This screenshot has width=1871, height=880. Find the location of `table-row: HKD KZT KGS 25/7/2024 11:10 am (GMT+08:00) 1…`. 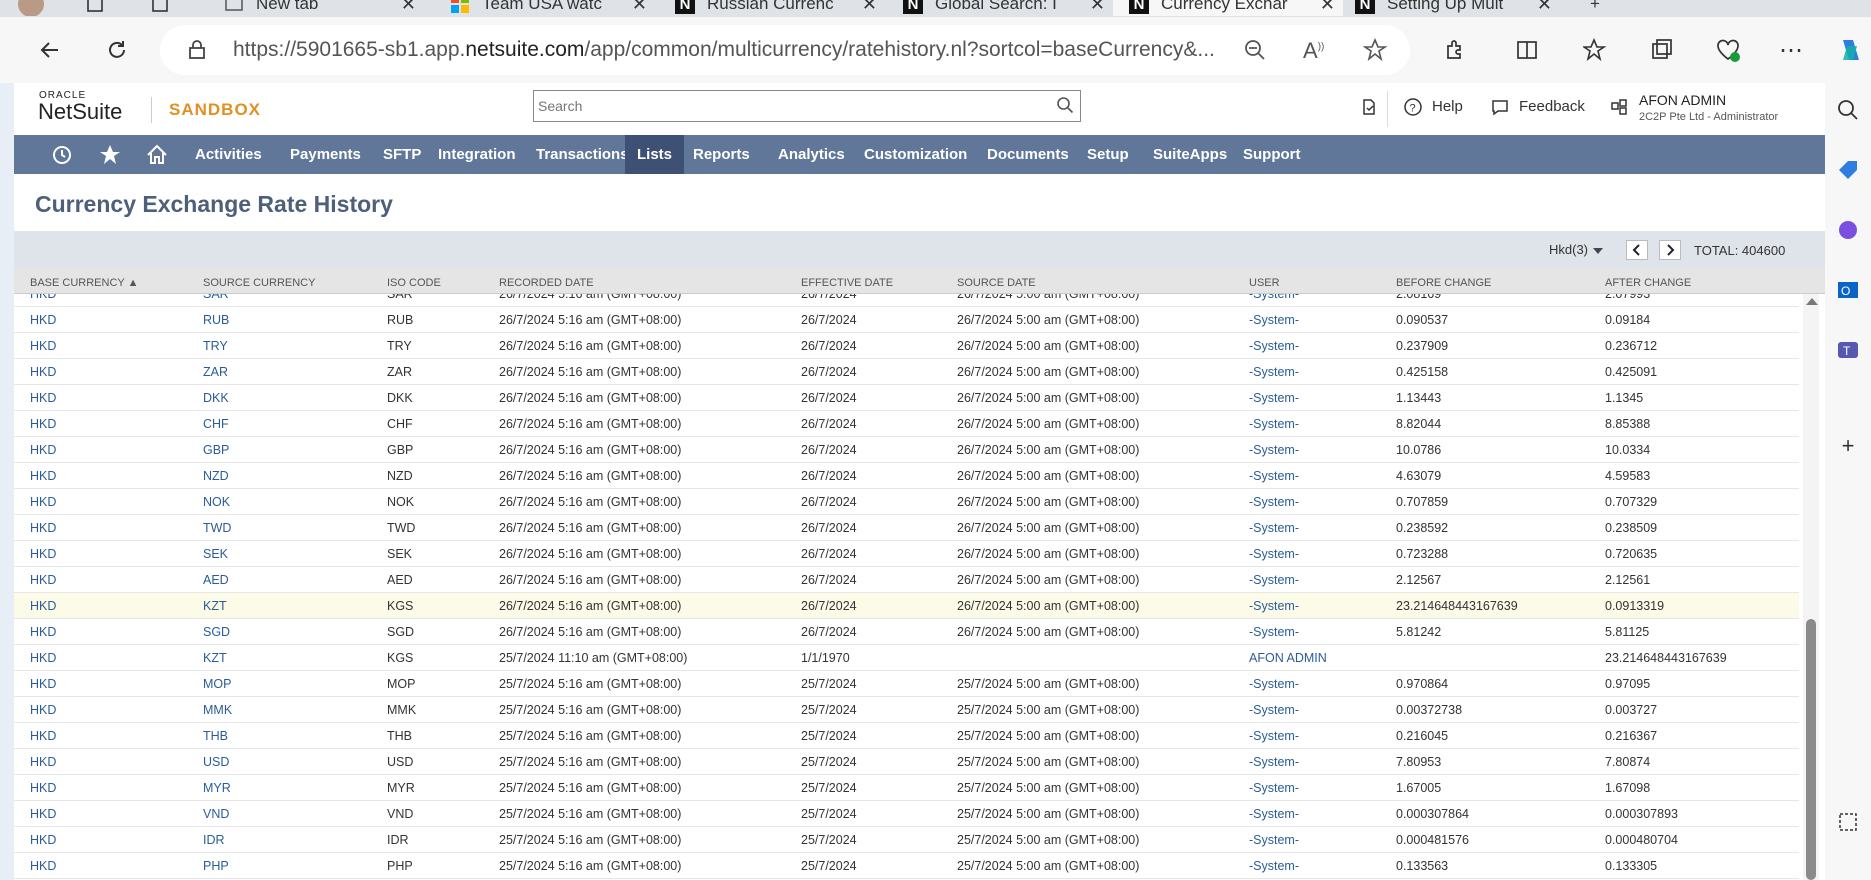

table-row: HKD KZT KGS 25/7/2024 11:10 am (GMT+08:00) 1… is located at coordinates (906, 658).